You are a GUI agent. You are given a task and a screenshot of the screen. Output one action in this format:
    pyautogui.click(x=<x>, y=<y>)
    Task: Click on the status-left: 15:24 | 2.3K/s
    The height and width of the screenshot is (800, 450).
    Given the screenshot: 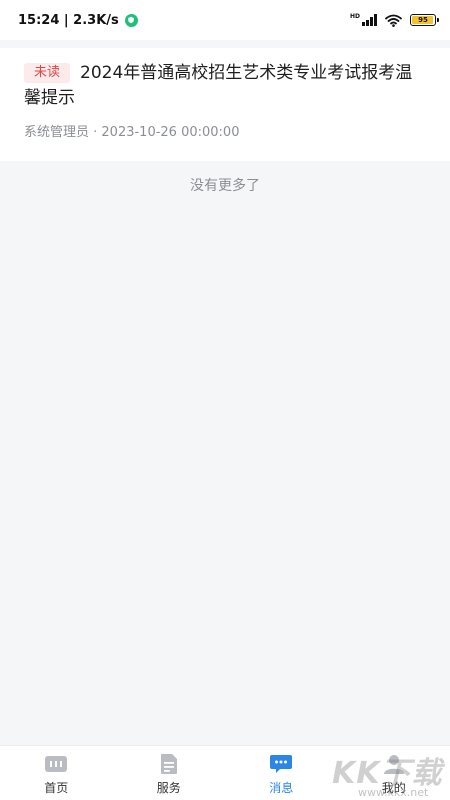 What is the action you would take?
    pyautogui.click(x=78, y=20)
    